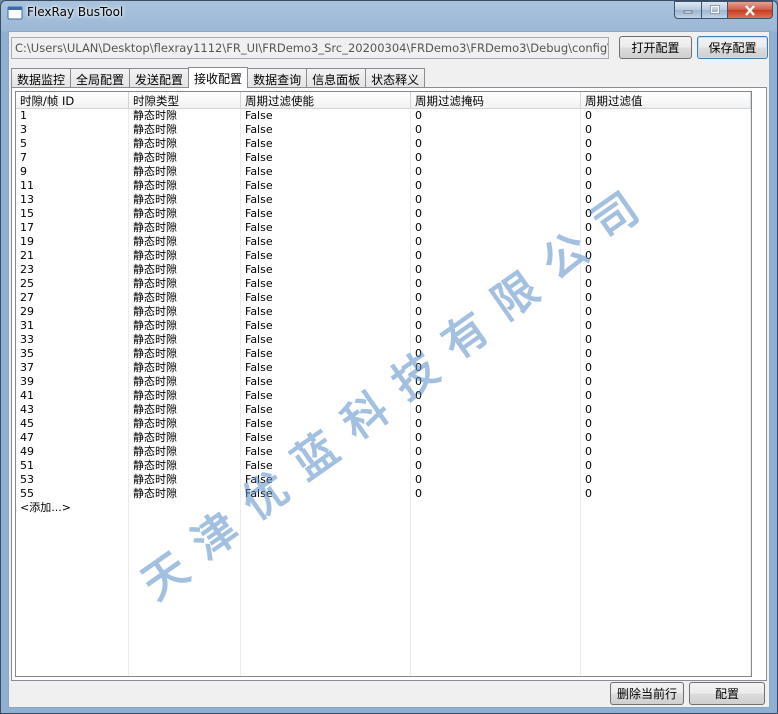  Describe the element at coordinates (383, 284) in the screenshot. I see `table-row: 25 静态时隙 False 0 0` at that location.